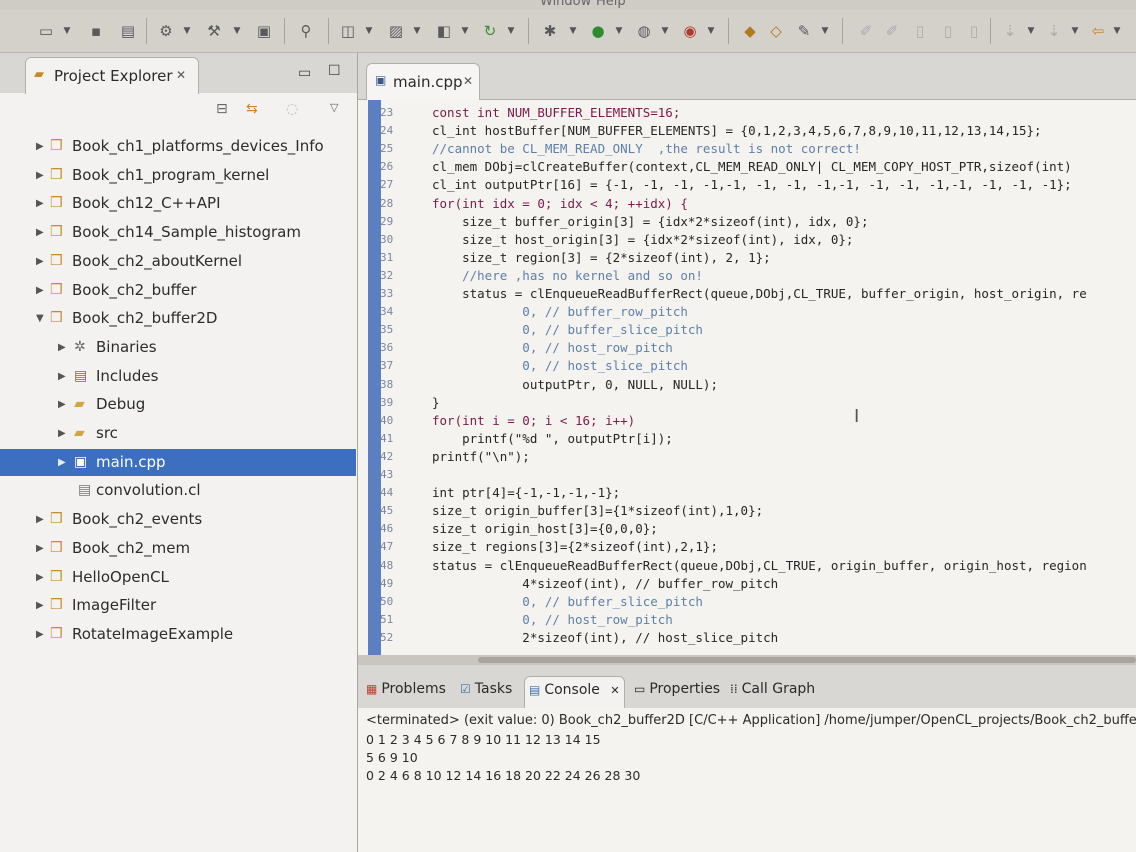 The image size is (1136, 852). What do you see at coordinates (1054, 31) in the screenshot?
I see `next-icon: ⇣` at bounding box center [1054, 31].